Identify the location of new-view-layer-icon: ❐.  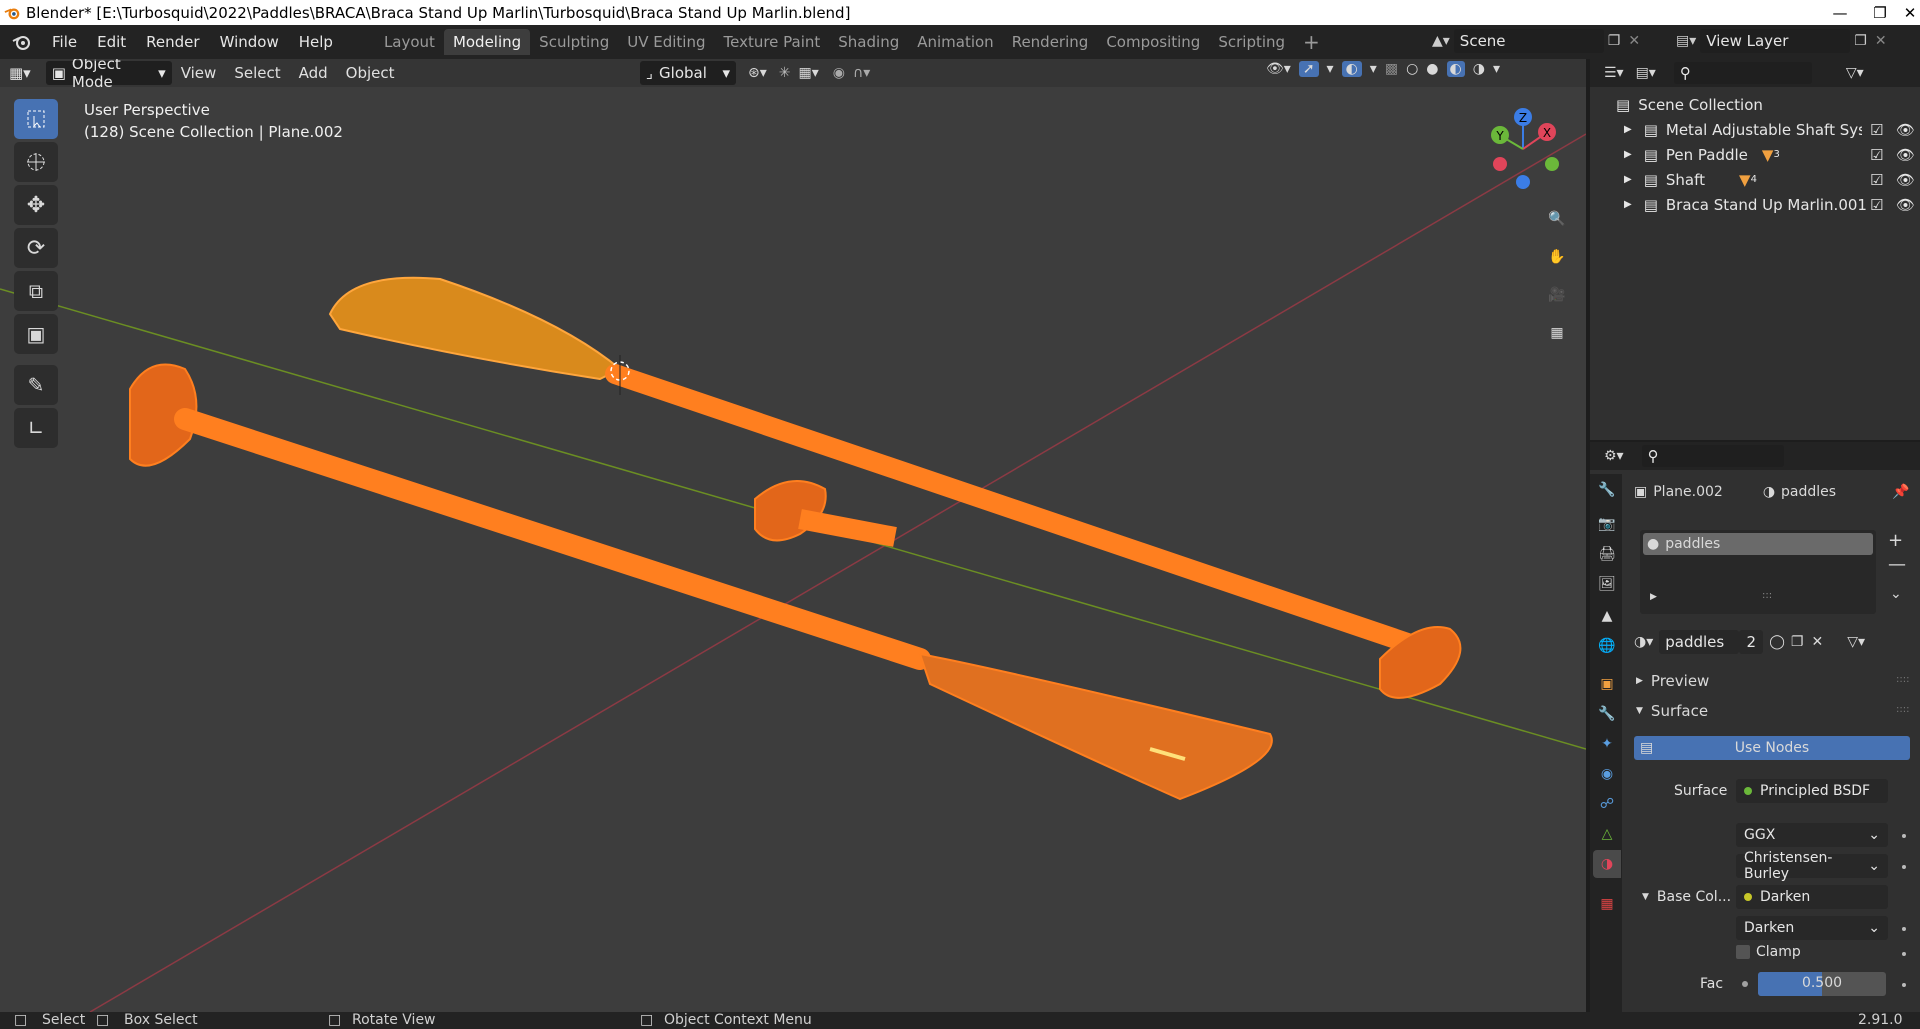
(1860, 41).